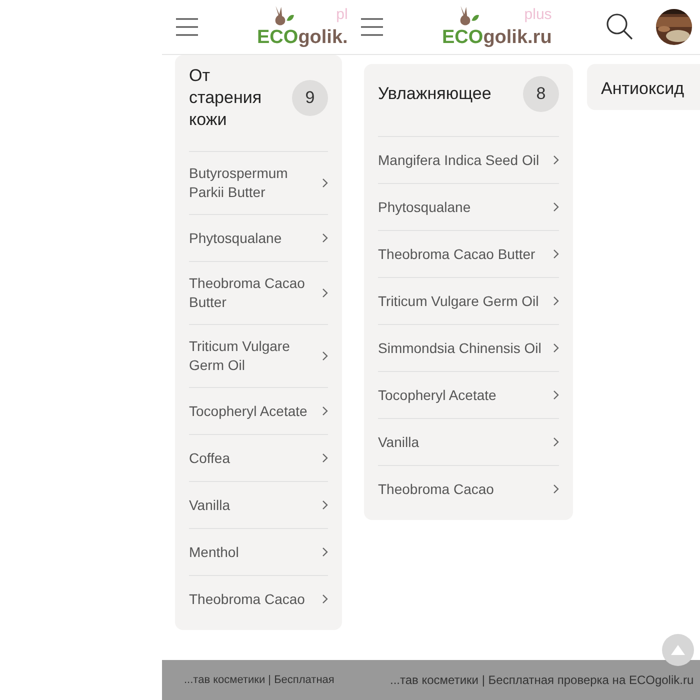  Describe the element at coordinates (468, 160) in the screenshot. I see `ingredient-item: Mangifera Indica Seed Oil` at that location.